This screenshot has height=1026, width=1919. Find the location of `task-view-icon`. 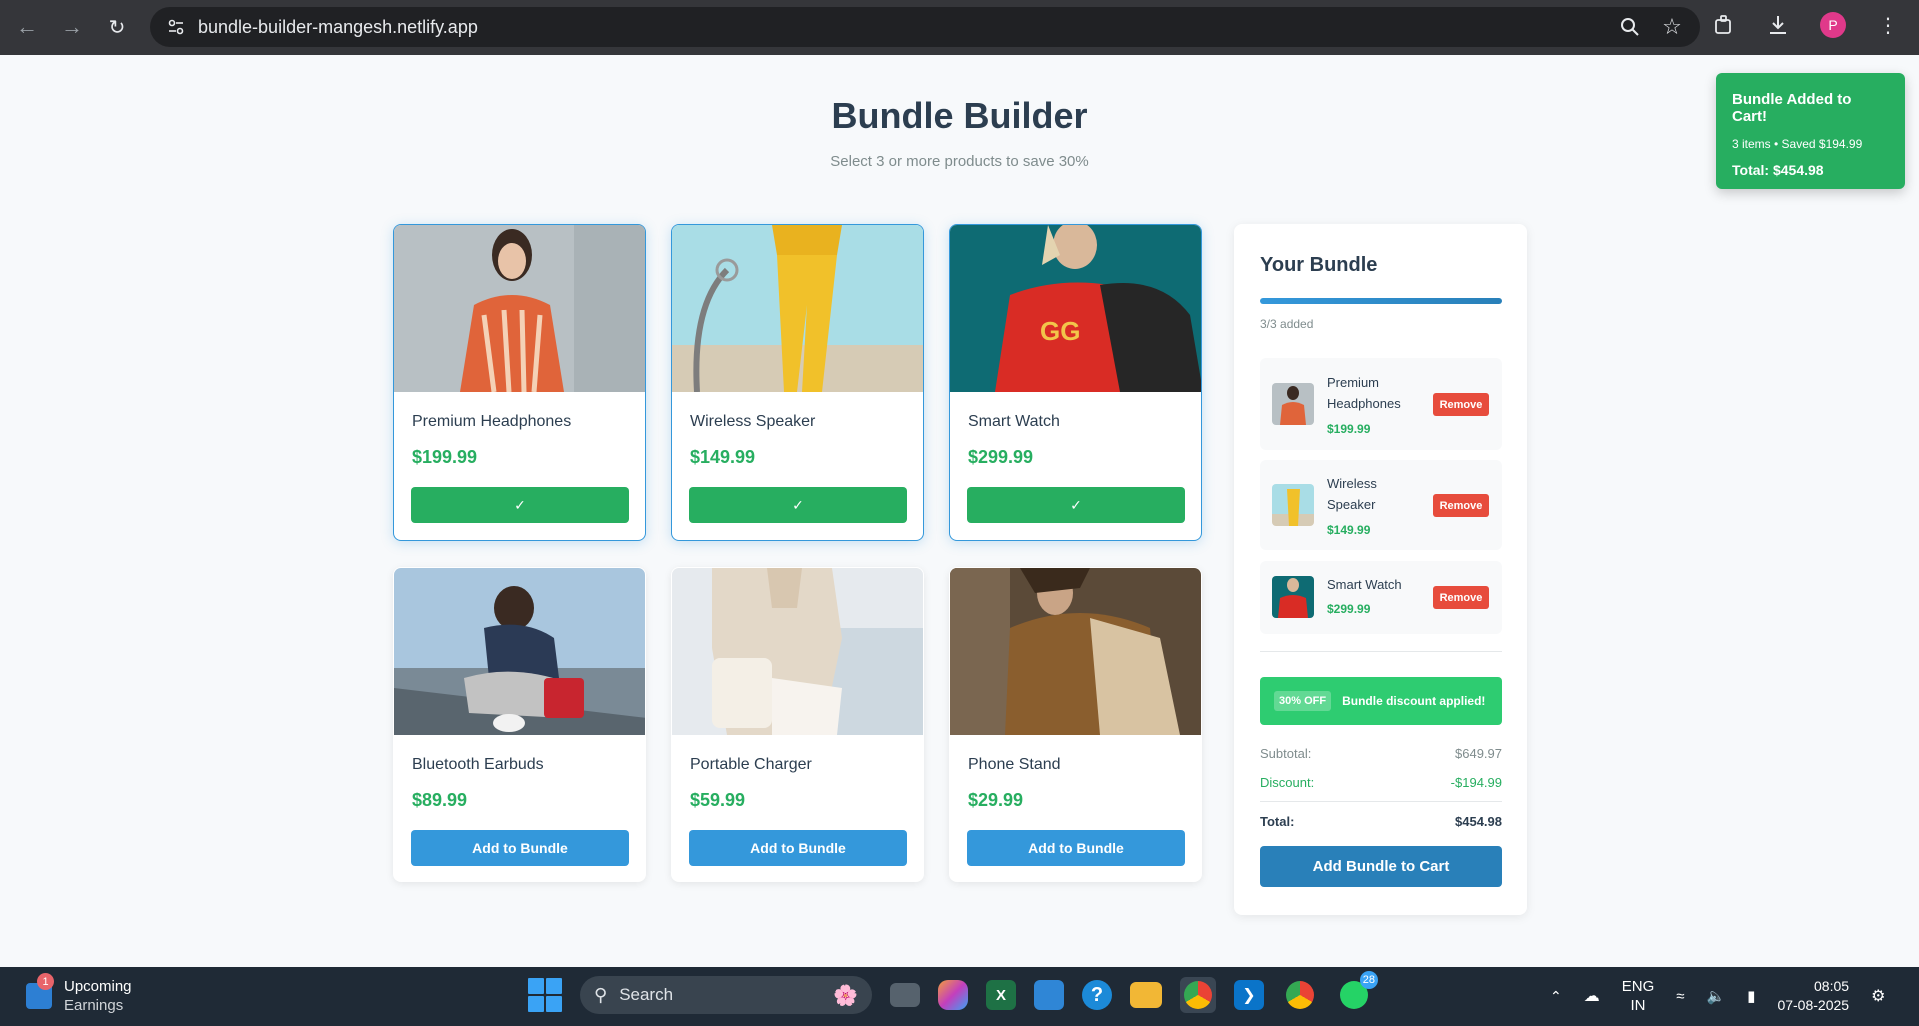

task-view-icon is located at coordinates (905, 995).